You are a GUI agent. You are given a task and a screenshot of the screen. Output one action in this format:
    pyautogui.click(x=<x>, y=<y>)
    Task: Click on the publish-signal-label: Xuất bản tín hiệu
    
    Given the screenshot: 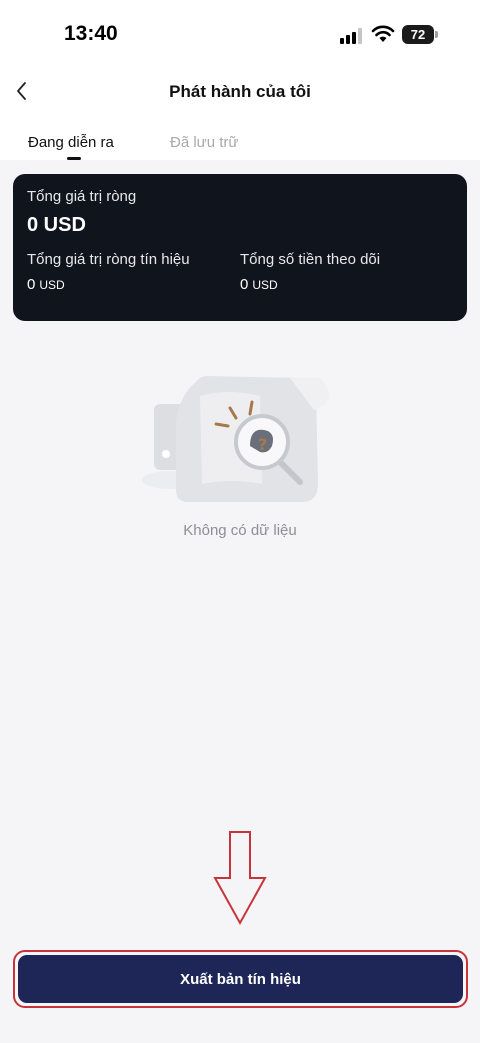 What is the action you would take?
    pyautogui.click(x=240, y=979)
    